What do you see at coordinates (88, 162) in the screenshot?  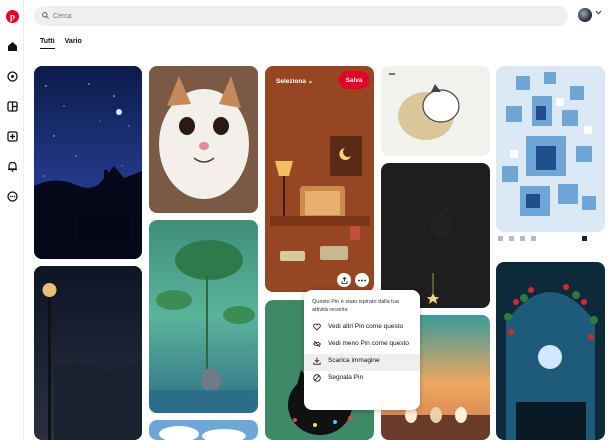 I see `pin-night-sky-cat` at bounding box center [88, 162].